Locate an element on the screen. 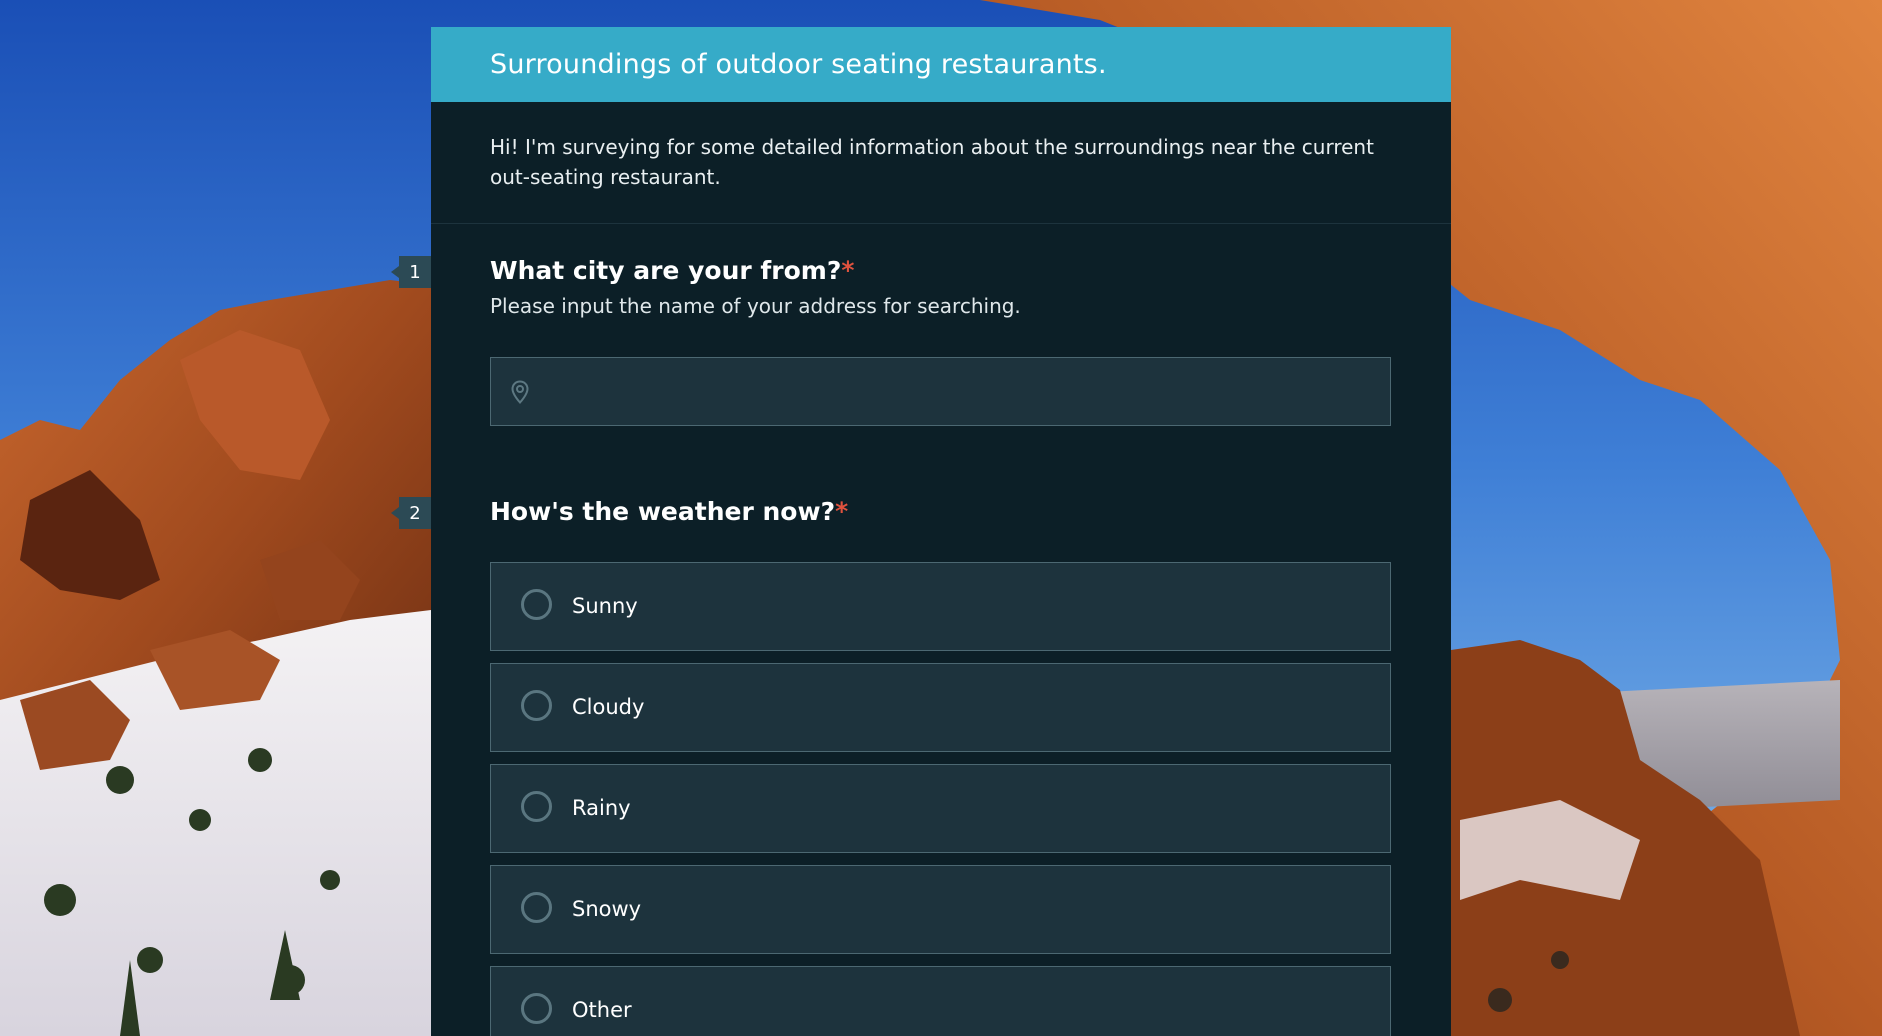 This screenshot has width=1882, height=1036. city-search-field is located at coordinates (940, 392).